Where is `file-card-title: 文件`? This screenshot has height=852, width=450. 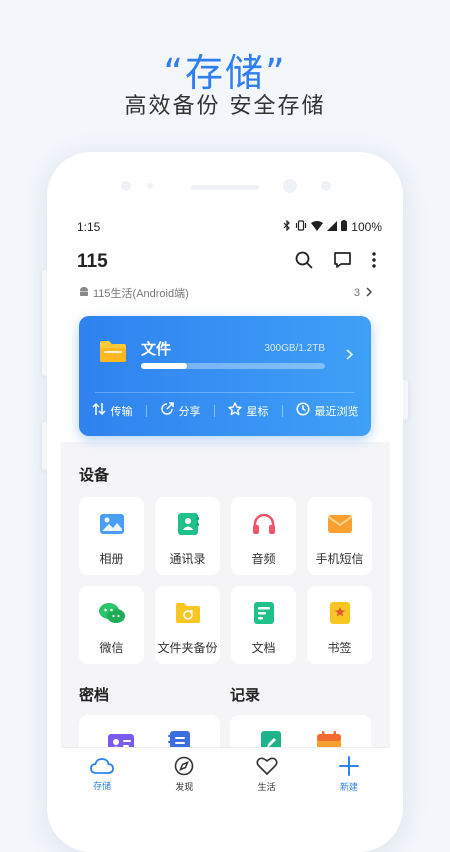 file-card-title: 文件 is located at coordinates (156, 349).